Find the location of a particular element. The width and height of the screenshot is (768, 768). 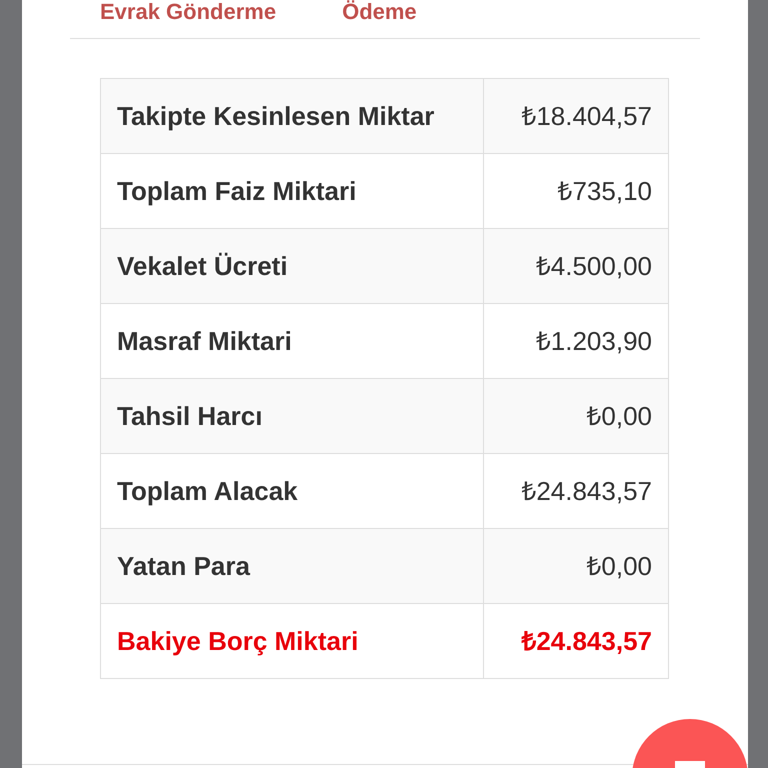

tab: Evrak Gönderme is located at coordinates (188, 12).